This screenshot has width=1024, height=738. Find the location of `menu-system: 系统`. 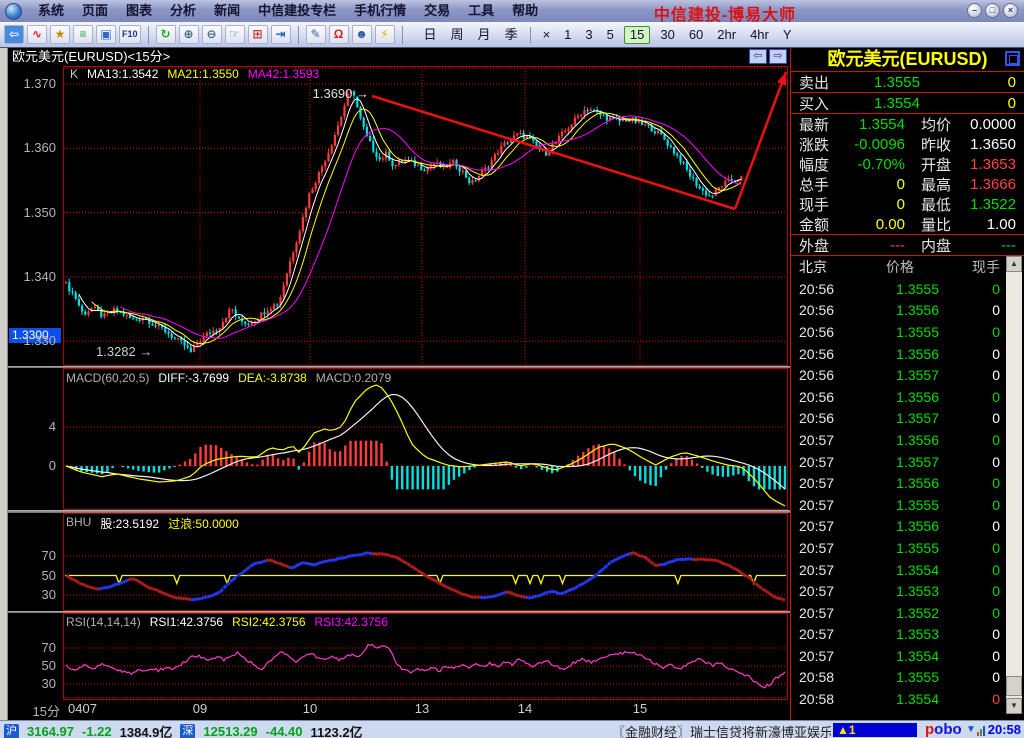

menu-system: 系统 is located at coordinates (51, 11).